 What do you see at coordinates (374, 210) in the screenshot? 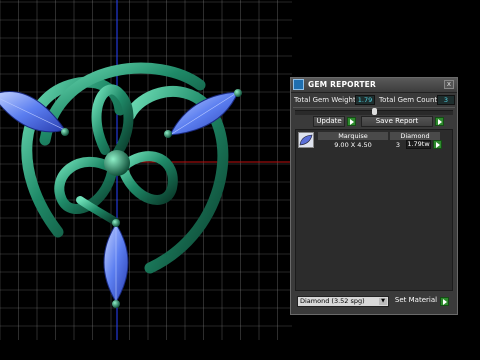
I see `gem-list: Marquise Diamond 9.00 X 4.50 3 1.79tw` at bounding box center [374, 210].